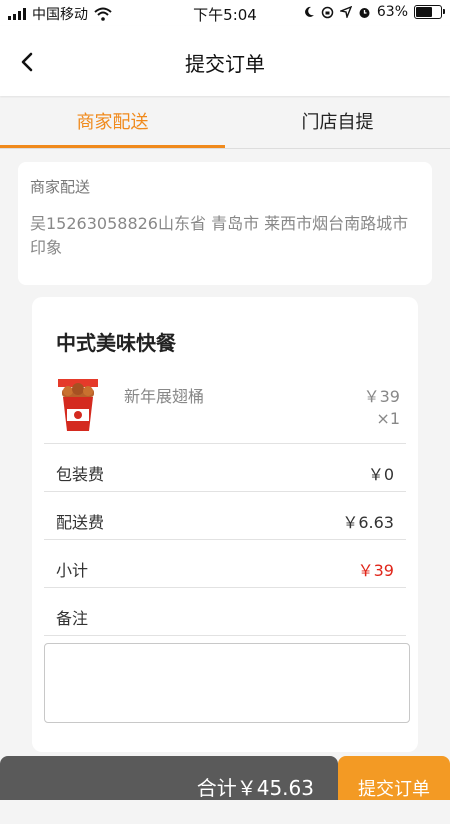  What do you see at coordinates (337, 123) in the screenshot?
I see `tab-store-pickup: 门店自提` at bounding box center [337, 123].